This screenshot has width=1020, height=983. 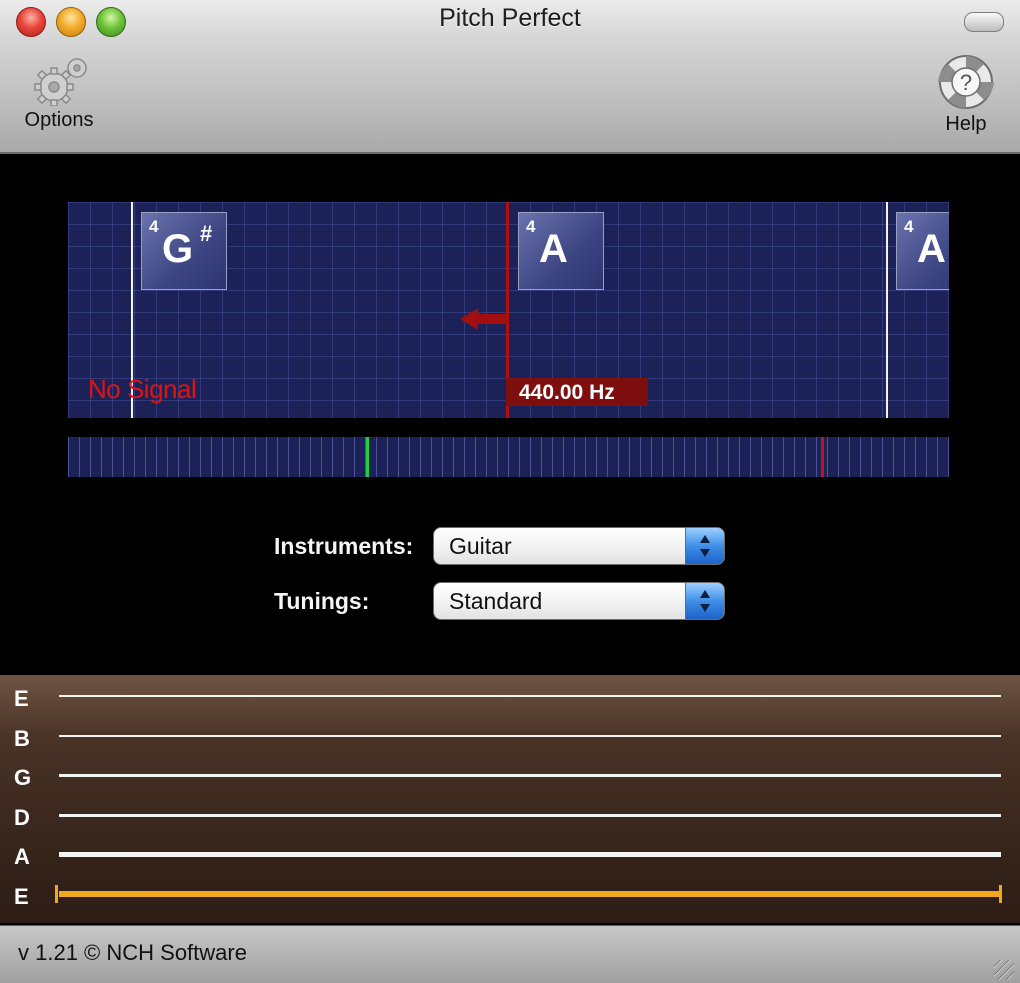 What do you see at coordinates (21, 698) in the screenshot?
I see `string-label-e-high: E` at bounding box center [21, 698].